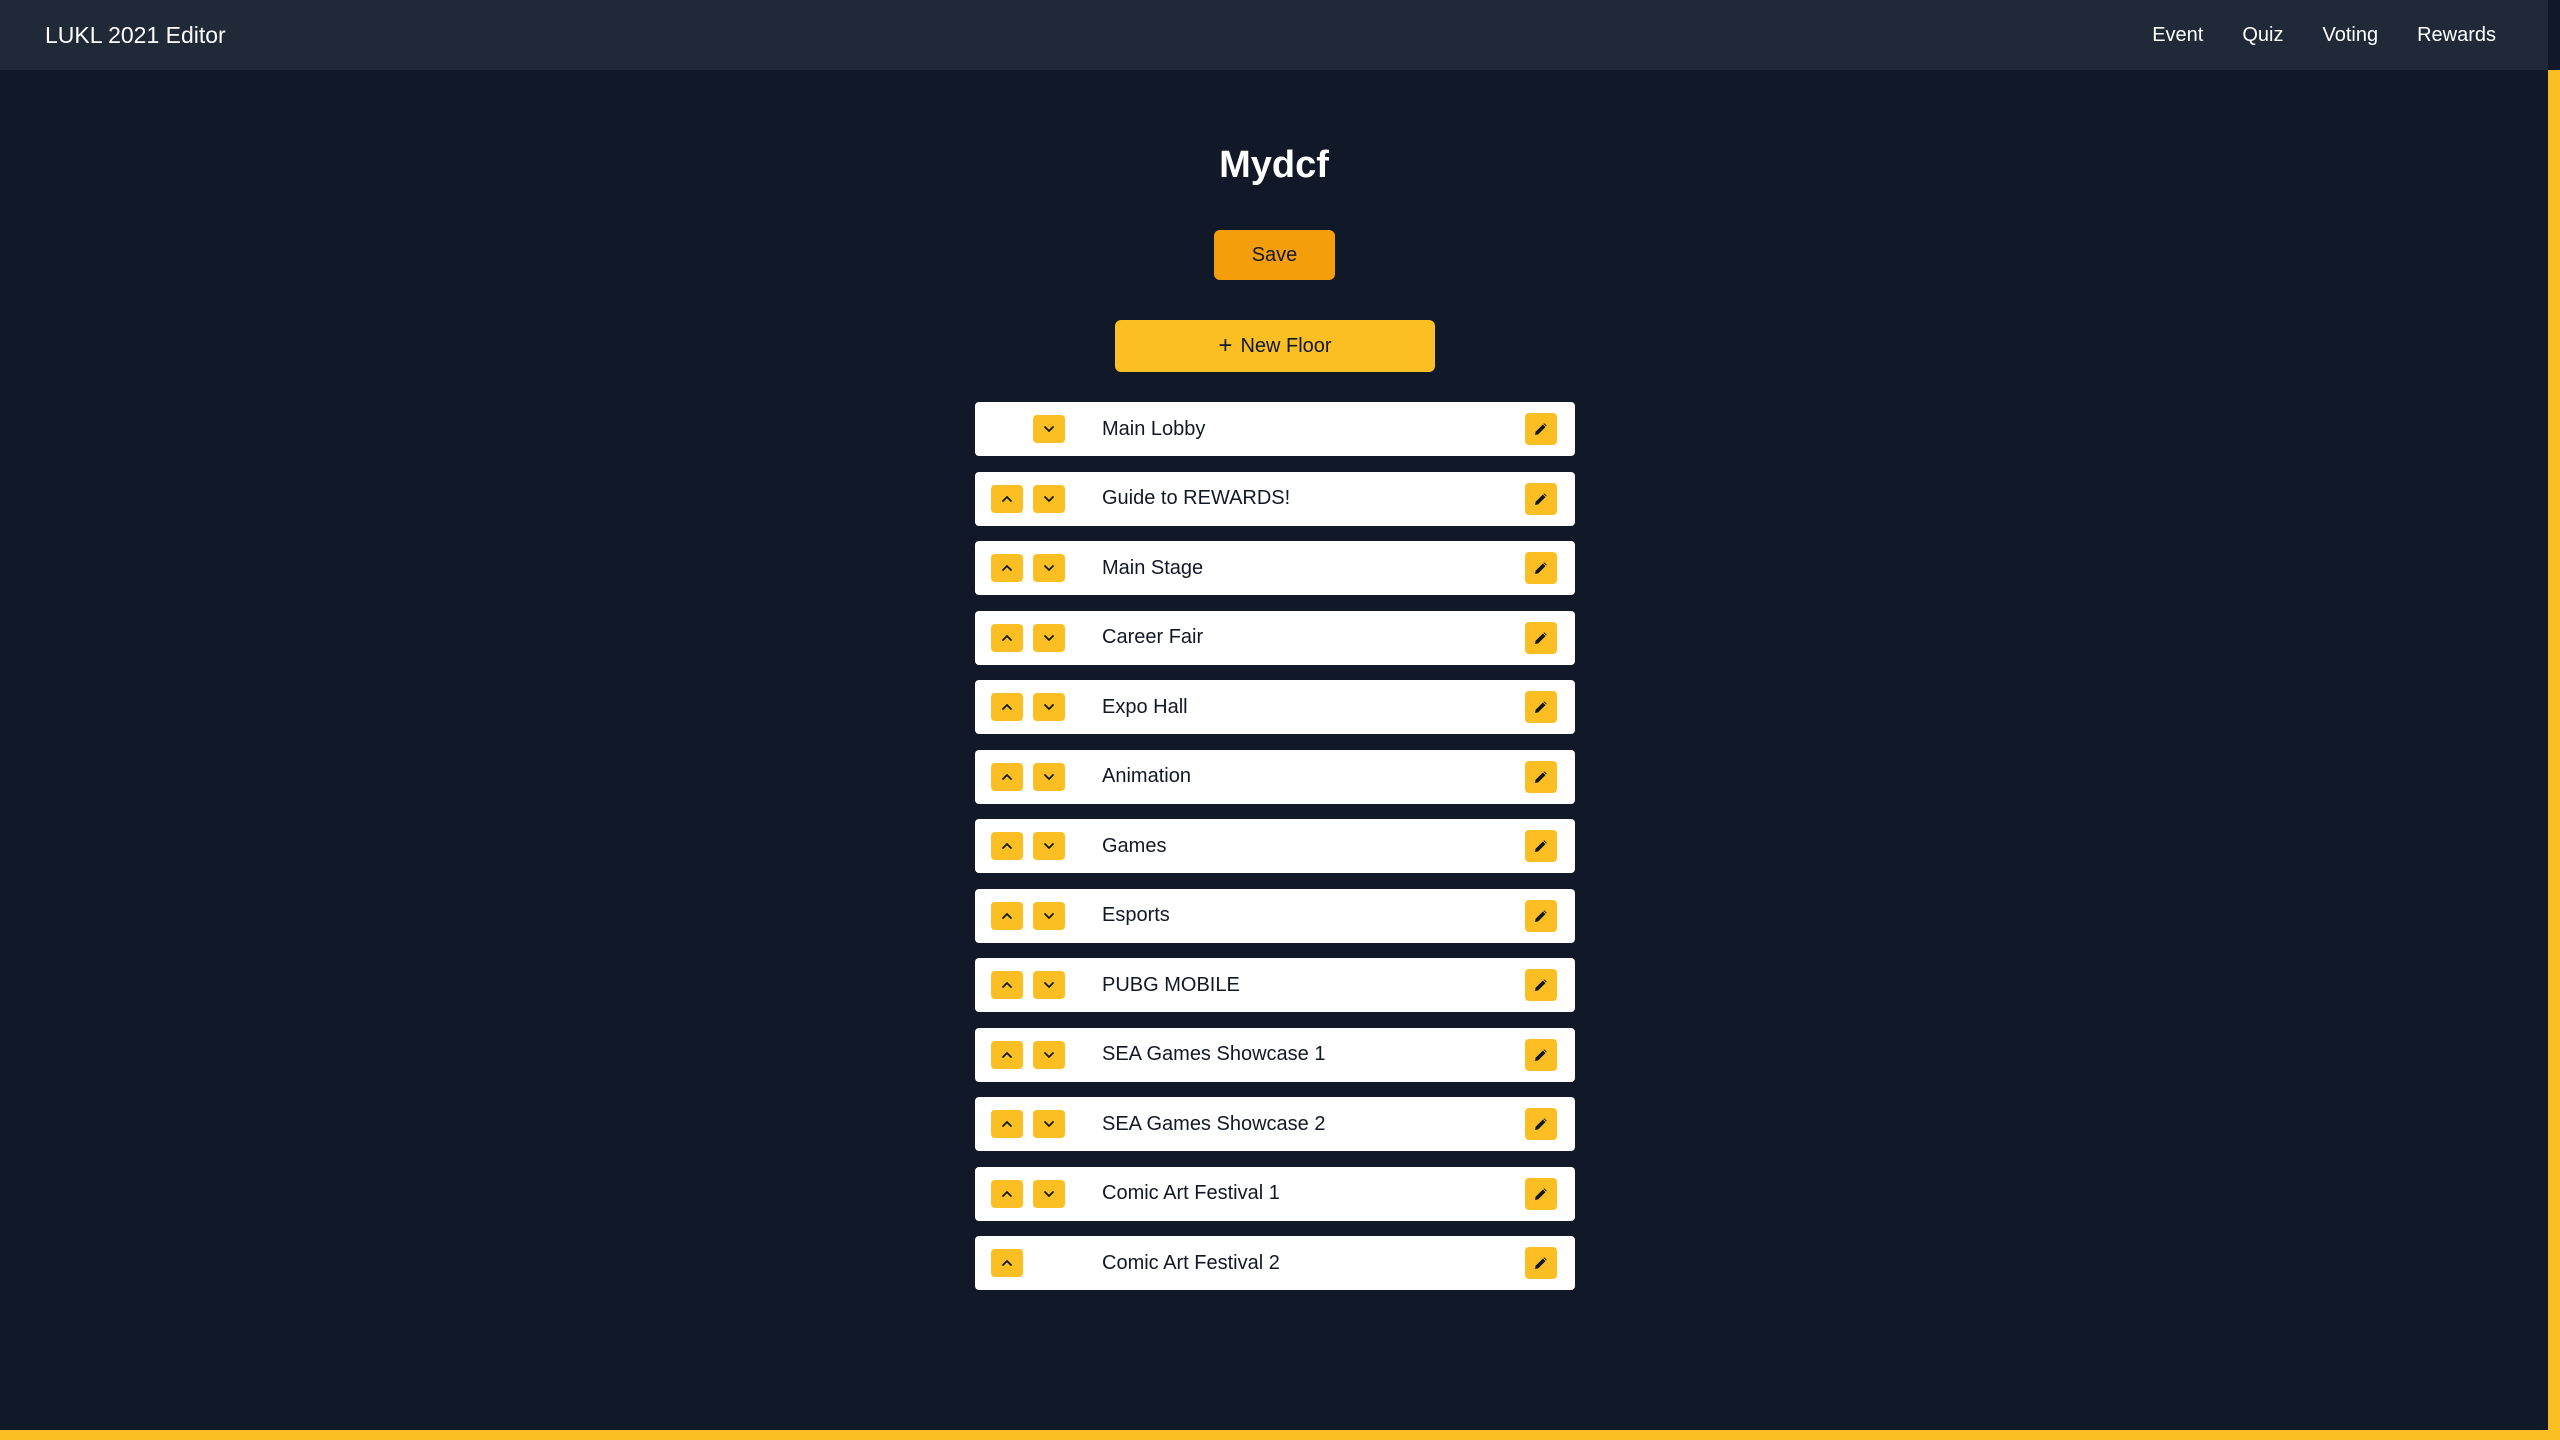 This screenshot has height=1440, width=2560. I want to click on floor-name: Main Stage, so click(1153, 567).